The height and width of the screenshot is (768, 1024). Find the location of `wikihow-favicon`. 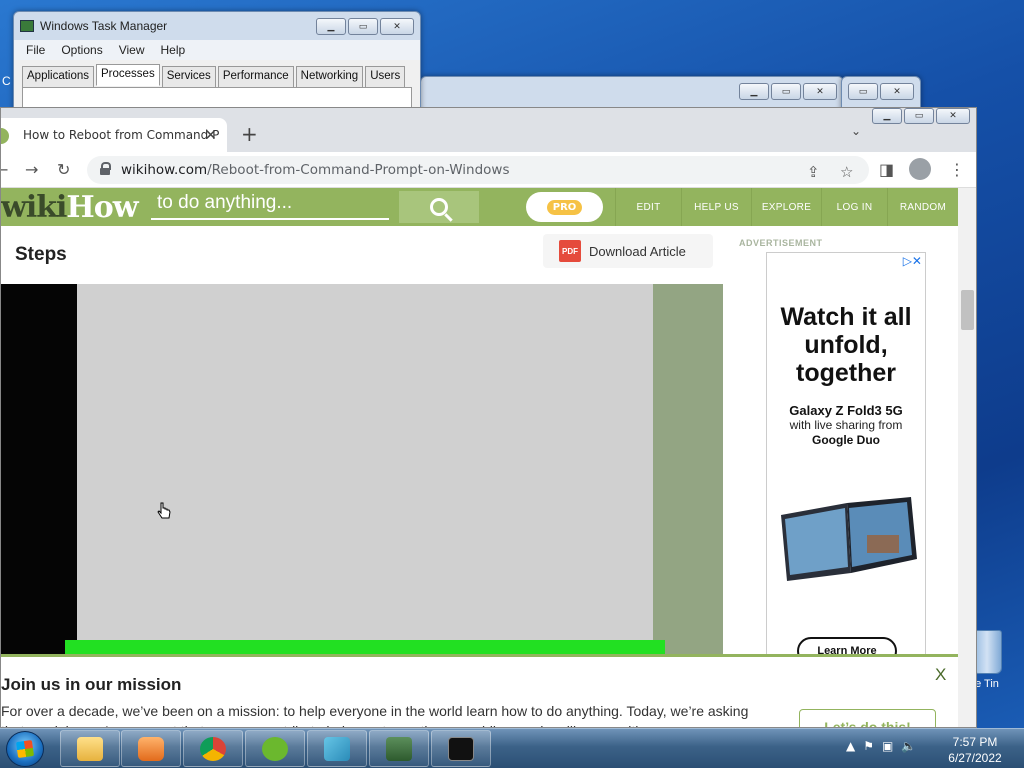

wikihow-favicon is located at coordinates (5, 136).